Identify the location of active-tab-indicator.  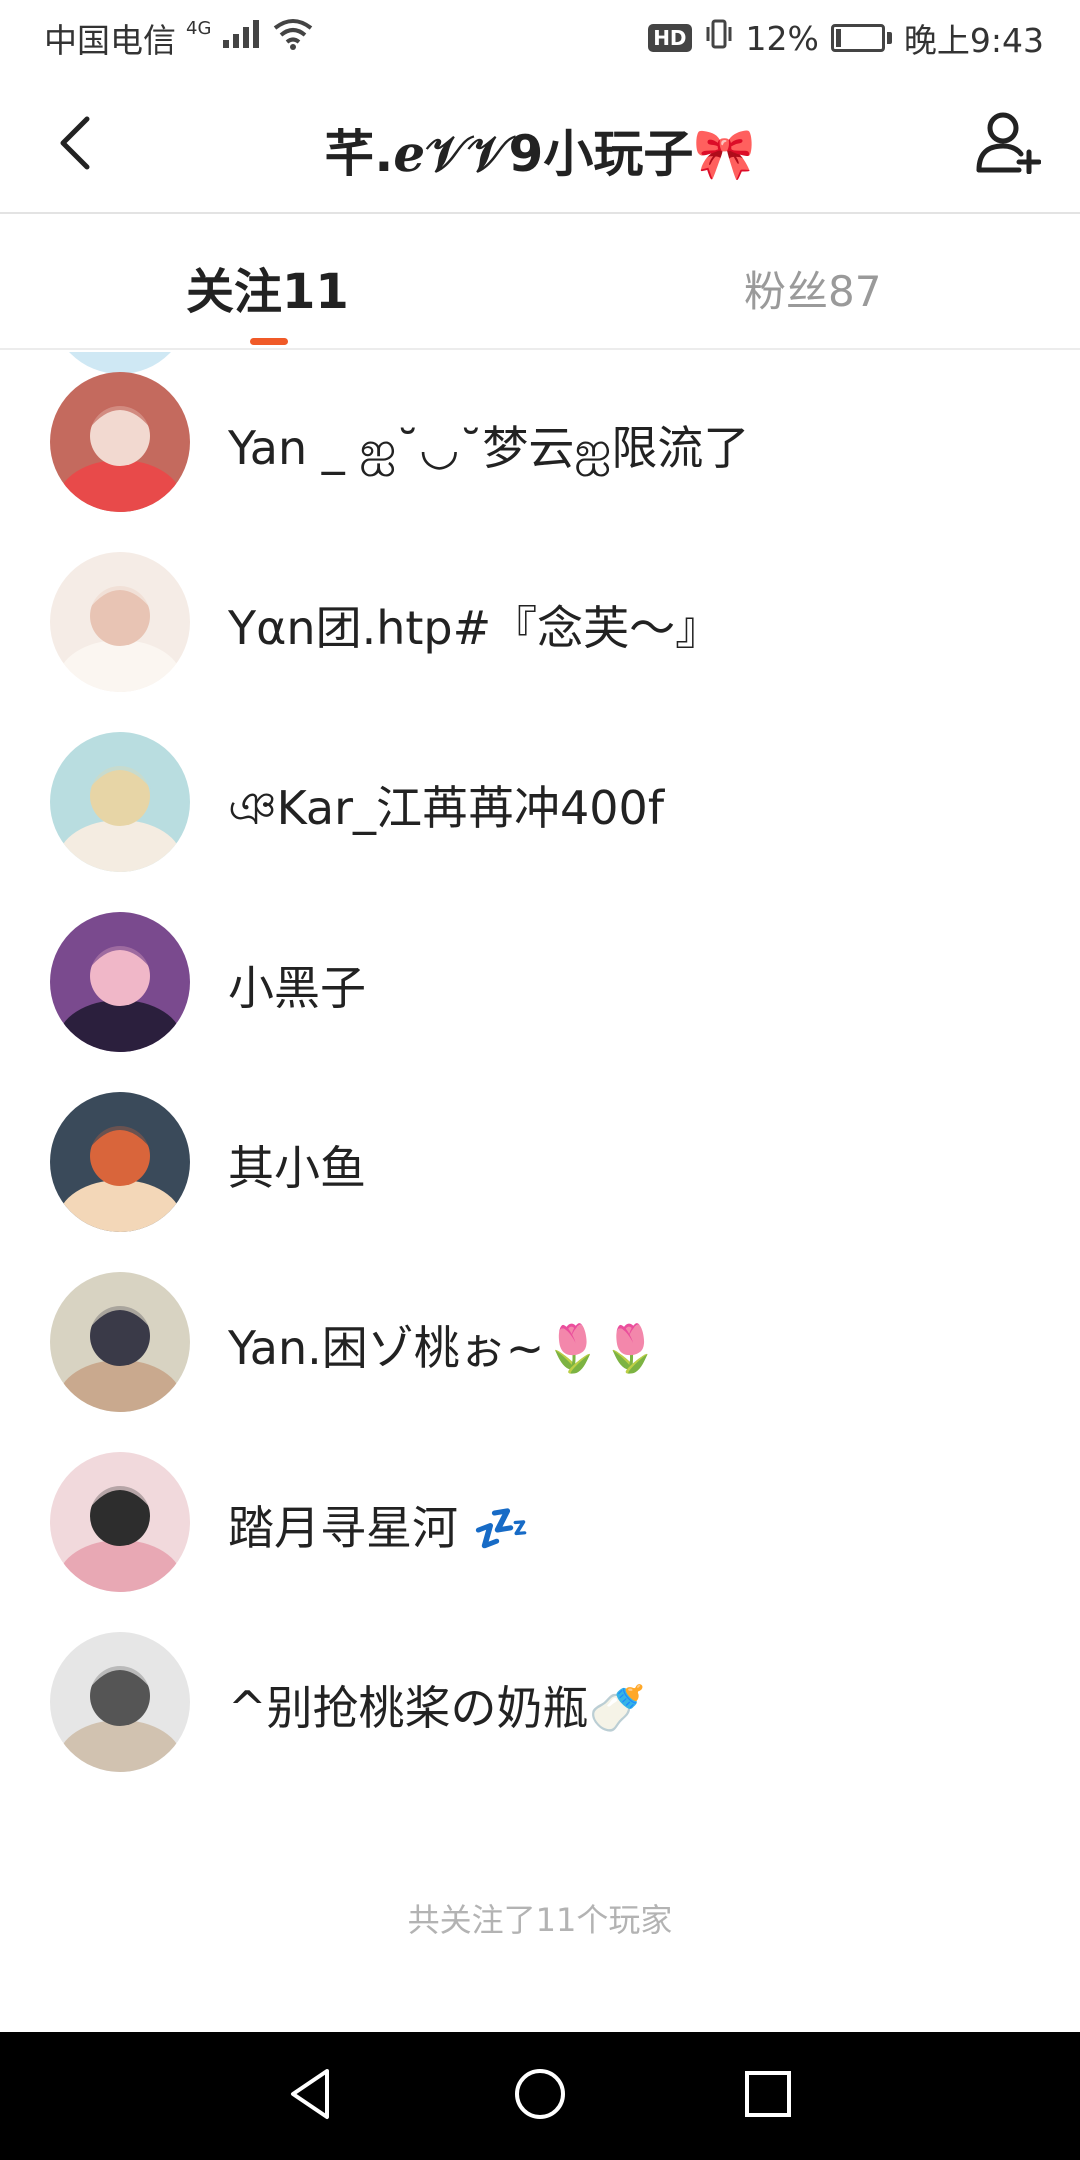
(269, 341).